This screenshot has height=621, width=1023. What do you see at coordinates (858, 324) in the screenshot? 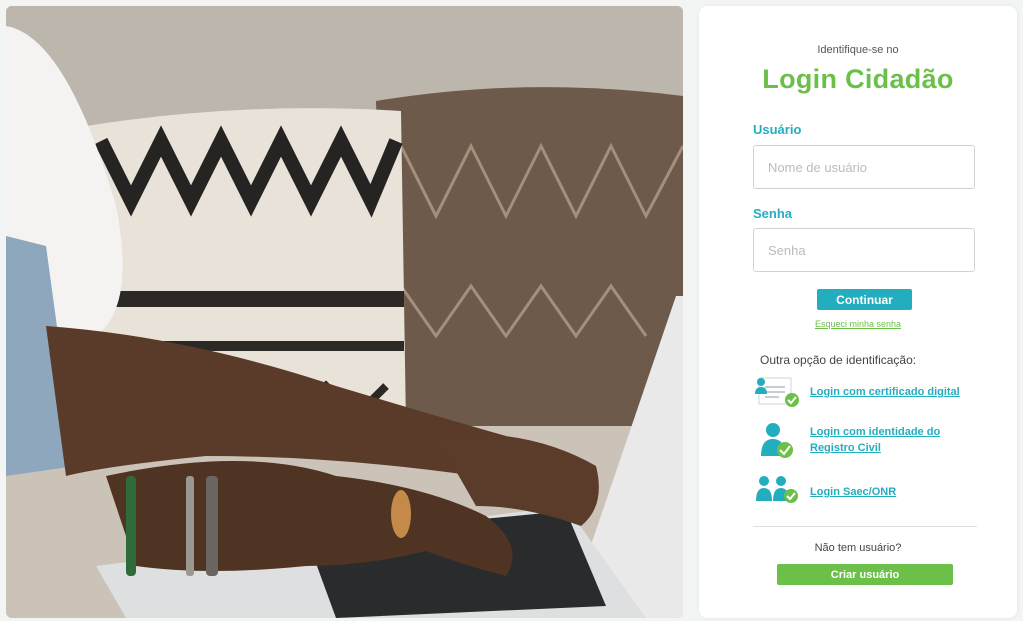
I see `forgot-password-link: Esqueci minha senha` at bounding box center [858, 324].